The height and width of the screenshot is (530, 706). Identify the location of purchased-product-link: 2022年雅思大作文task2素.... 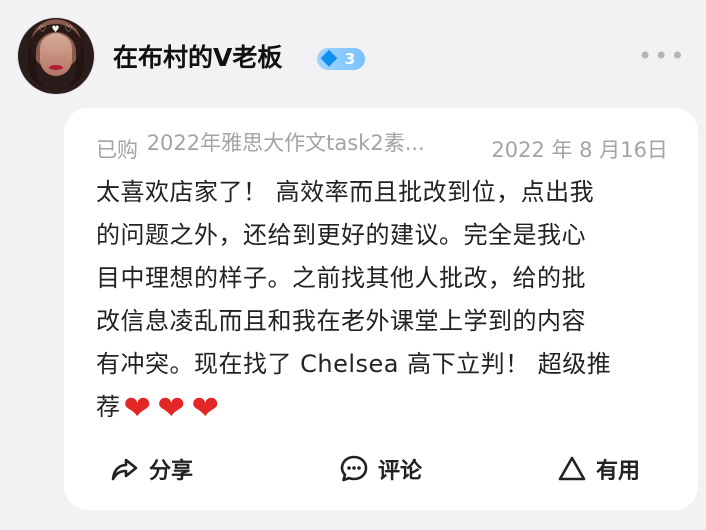
(316, 143).